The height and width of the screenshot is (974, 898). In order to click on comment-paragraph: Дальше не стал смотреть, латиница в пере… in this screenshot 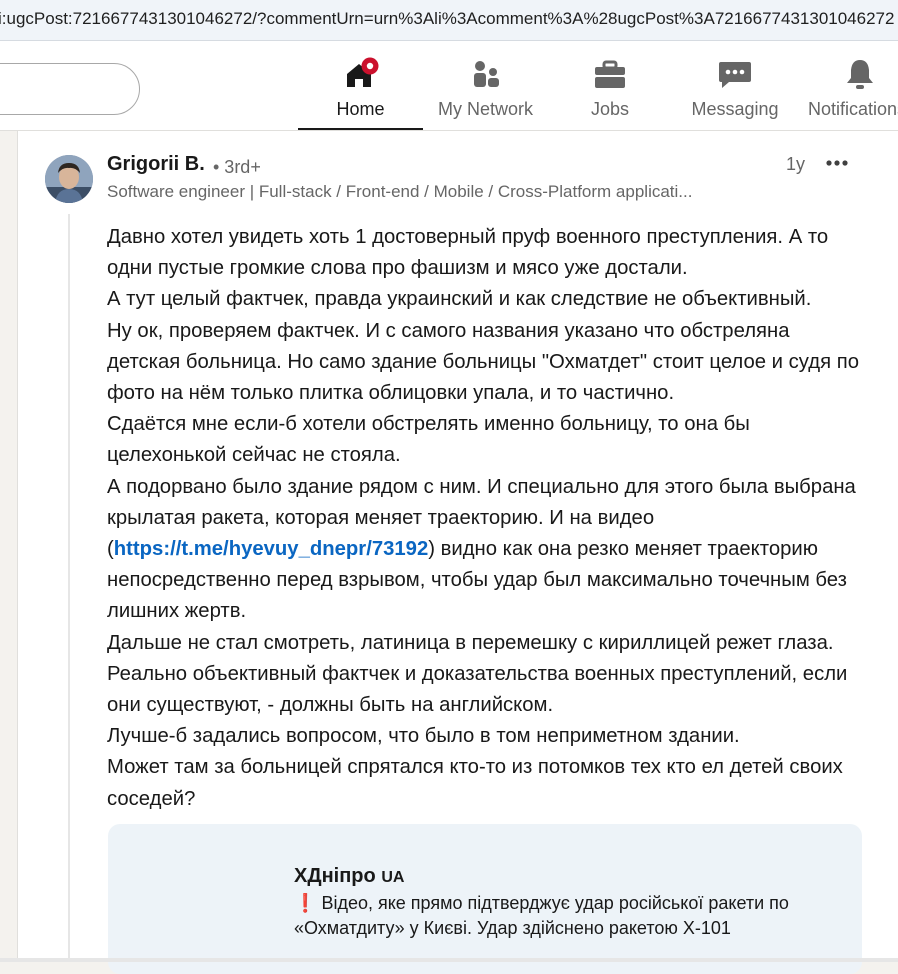, I will do `click(477, 674)`.